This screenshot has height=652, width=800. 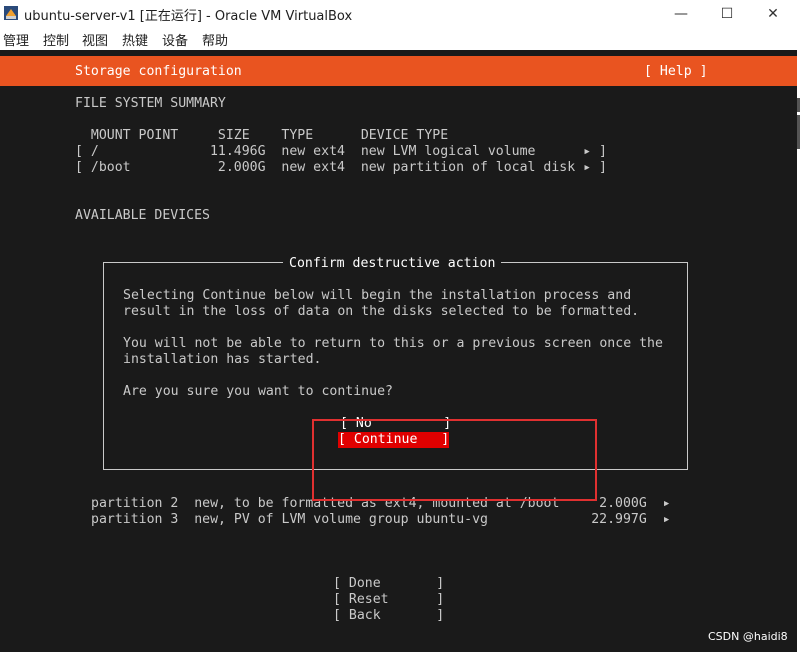 I want to click on menu-hotkeys: 热键, so click(x=135, y=39).